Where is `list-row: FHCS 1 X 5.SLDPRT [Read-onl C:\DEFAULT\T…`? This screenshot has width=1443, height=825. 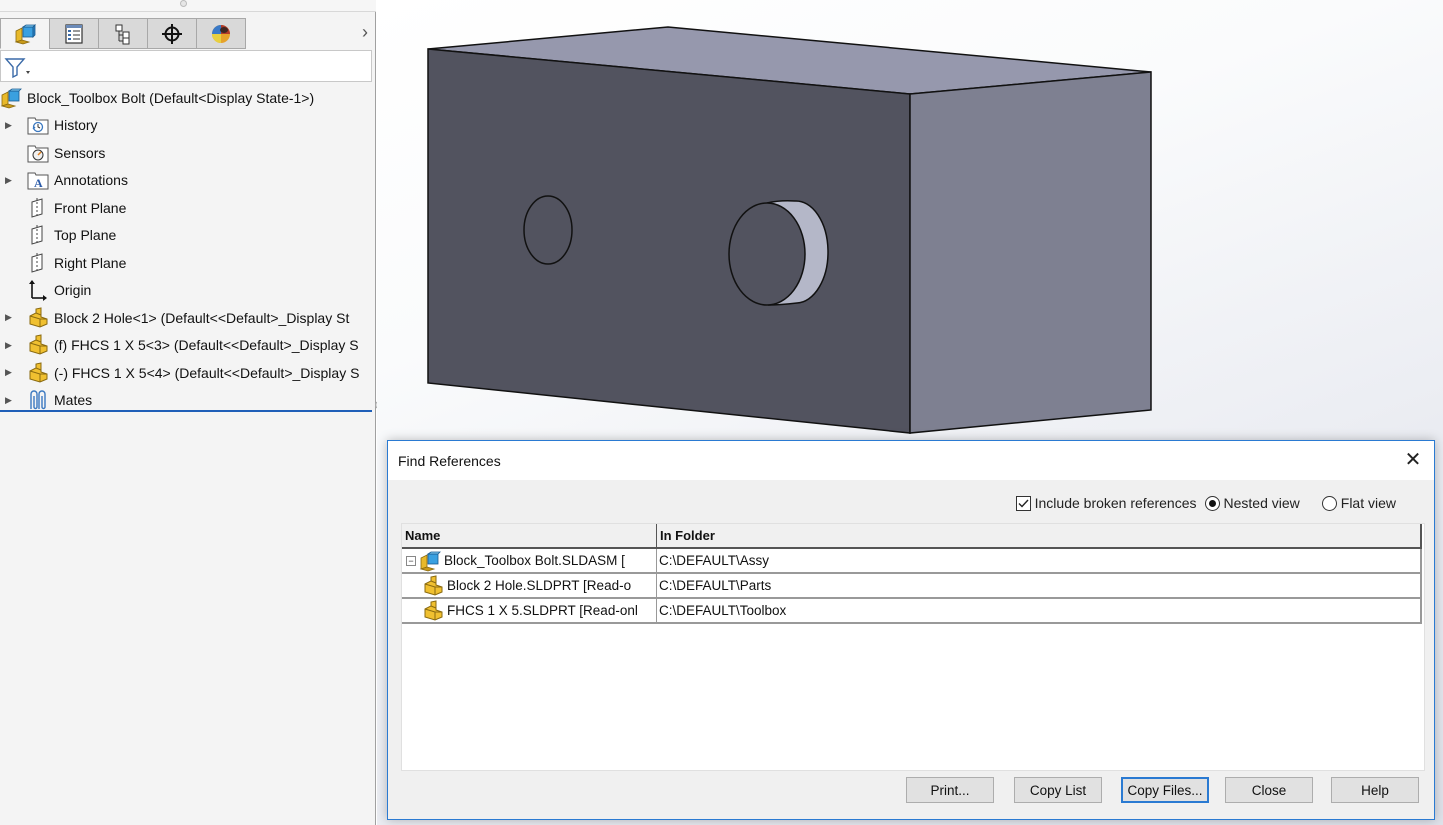
list-row: FHCS 1 X 5.SLDPRT [Read-onl C:\DEFAULT\T… is located at coordinates (912, 611).